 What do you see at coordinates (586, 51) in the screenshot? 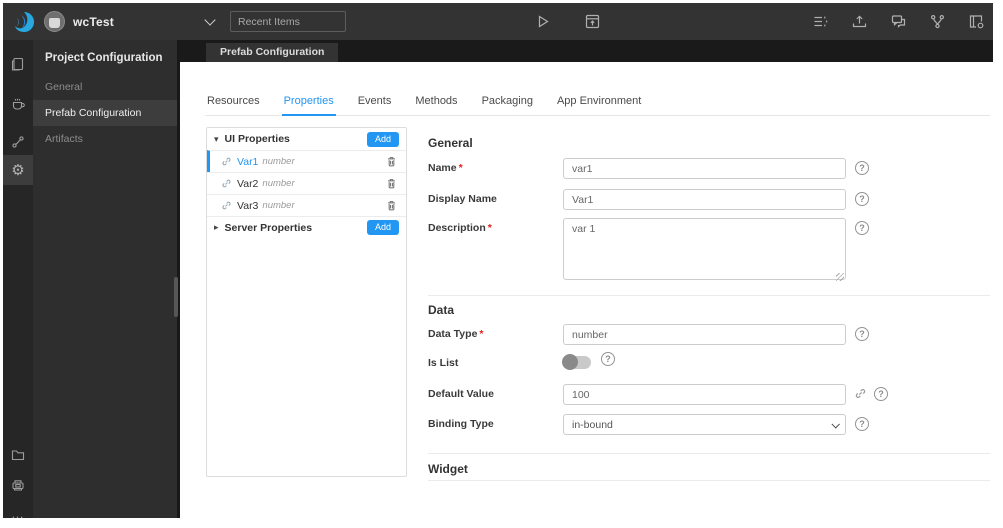
I see `workspace-tab-strip: Prefab Configuration` at bounding box center [586, 51].